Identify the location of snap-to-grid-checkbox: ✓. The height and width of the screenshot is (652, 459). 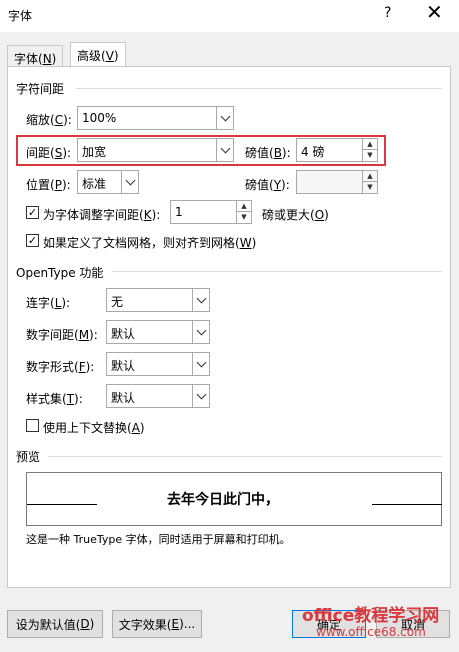
(32, 240).